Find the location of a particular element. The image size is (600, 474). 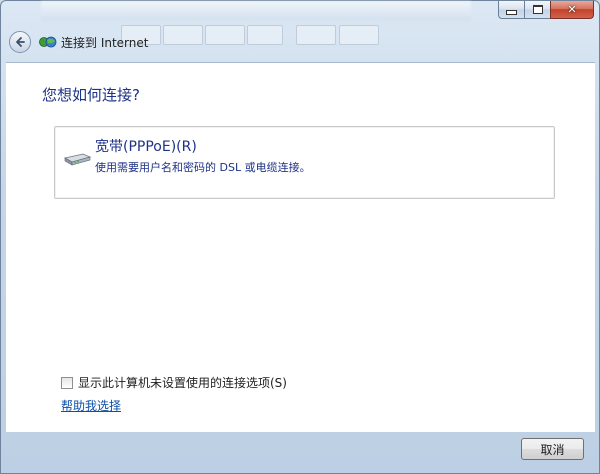

window-title: 连接到 Internet is located at coordinates (105, 43).